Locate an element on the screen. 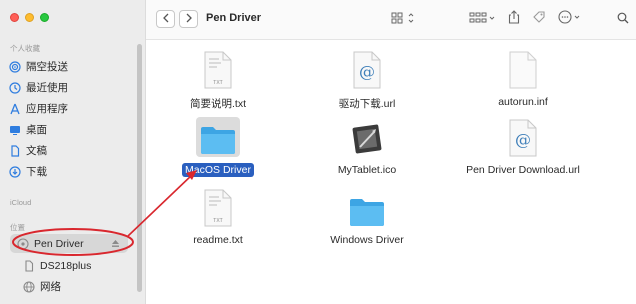  file-item: autorun.inf is located at coordinates (523, 79).